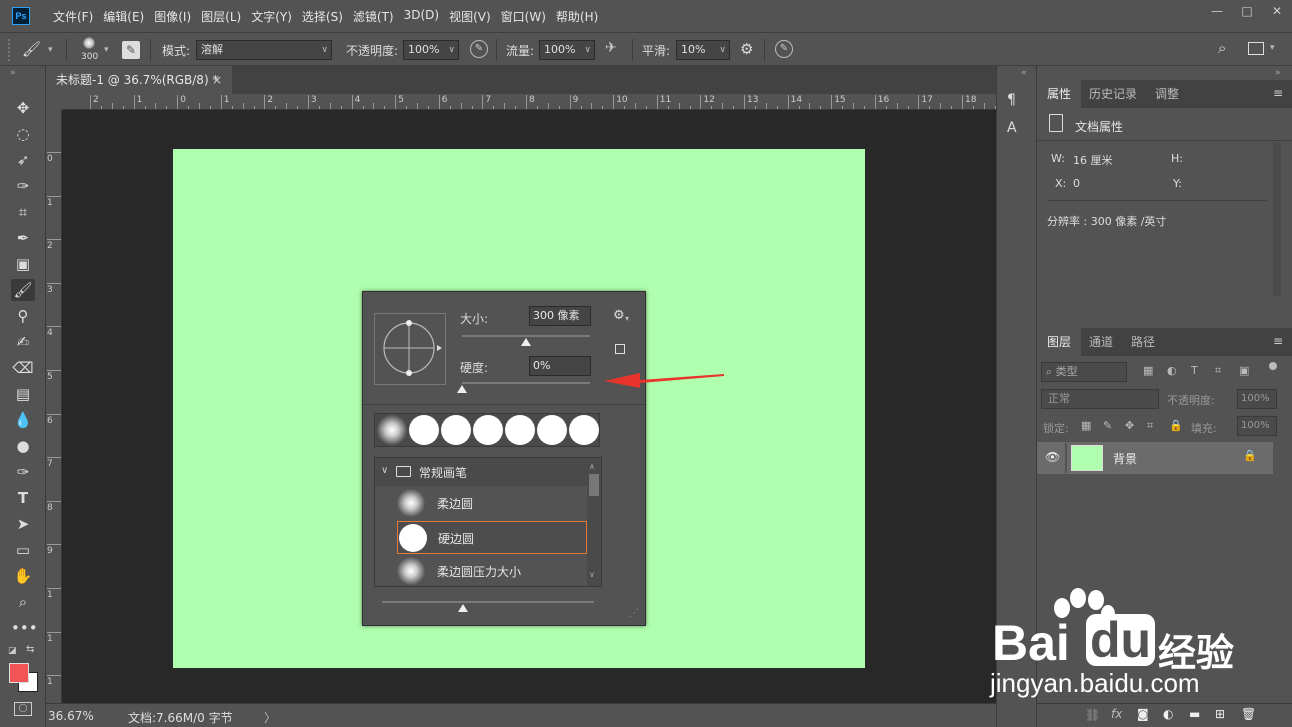  I want to click on document-tab: 未标题-1 @ 36.7%(RGB/8) * ×, so click(139, 80).